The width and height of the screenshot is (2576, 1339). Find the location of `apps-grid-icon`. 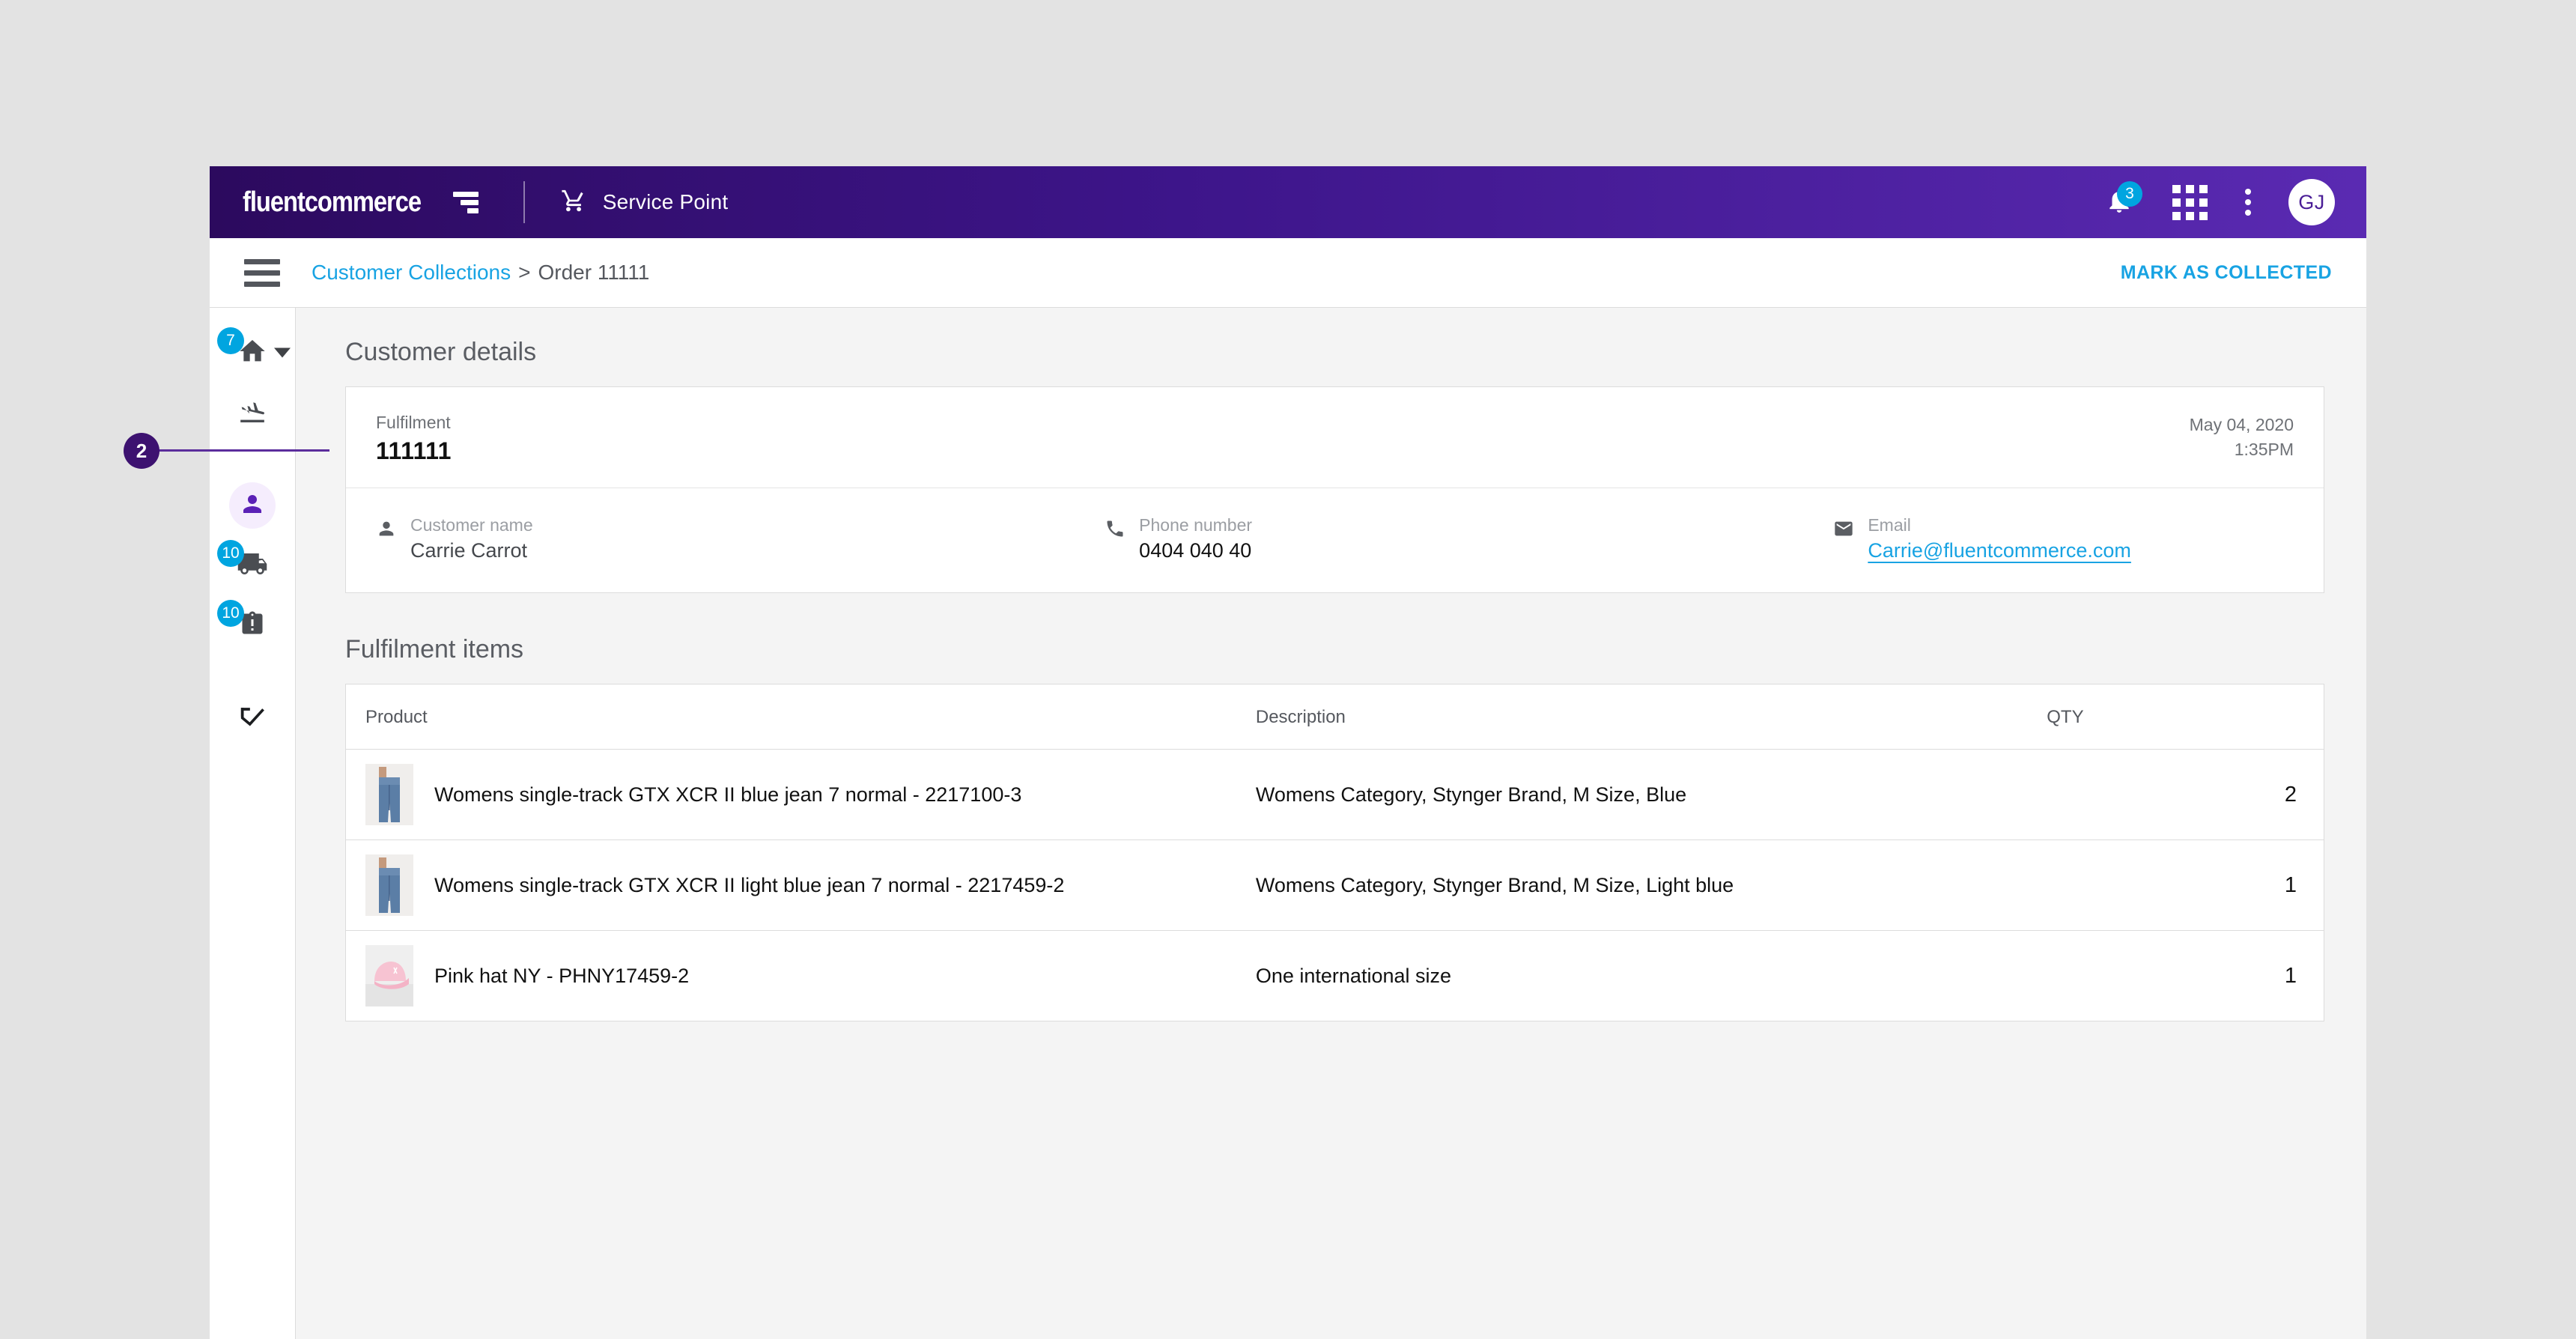

apps-grid-icon is located at coordinates (2190, 202).